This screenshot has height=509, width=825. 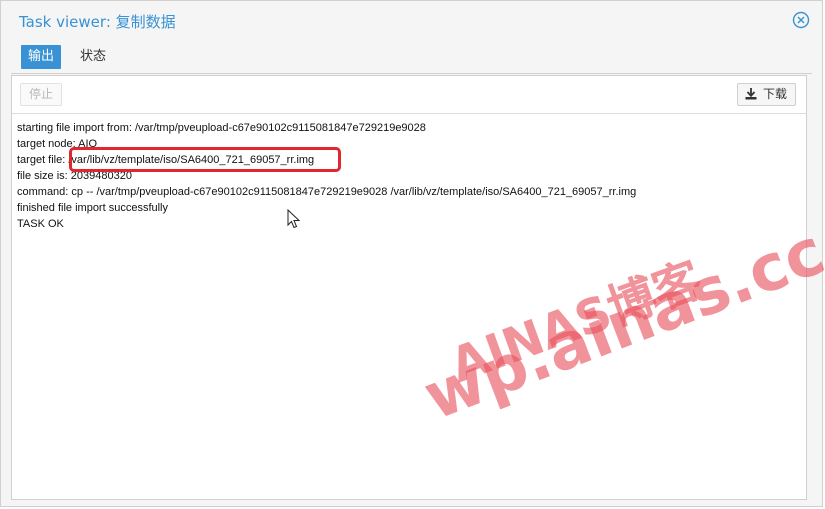 I want to click on log-line: finished file import successfully, so click(x=93, y=208).